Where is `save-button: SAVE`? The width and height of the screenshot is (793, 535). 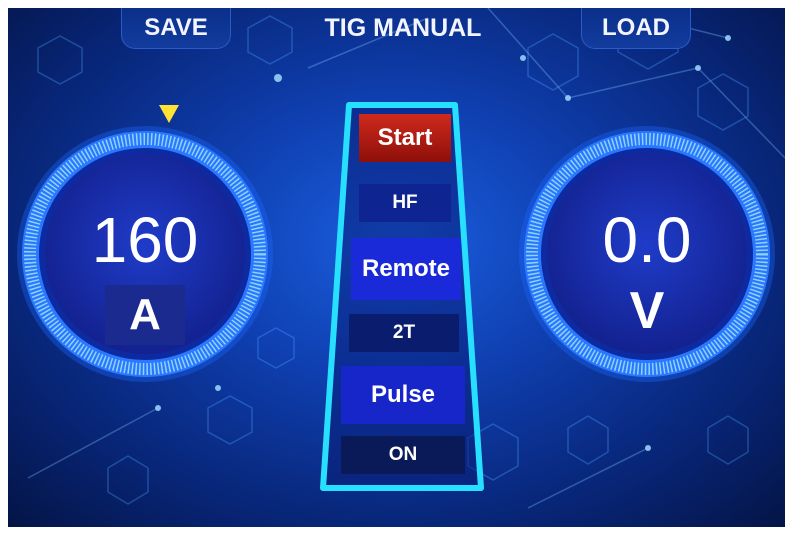 save-button: SAVE is located at coordinates (176, 28).